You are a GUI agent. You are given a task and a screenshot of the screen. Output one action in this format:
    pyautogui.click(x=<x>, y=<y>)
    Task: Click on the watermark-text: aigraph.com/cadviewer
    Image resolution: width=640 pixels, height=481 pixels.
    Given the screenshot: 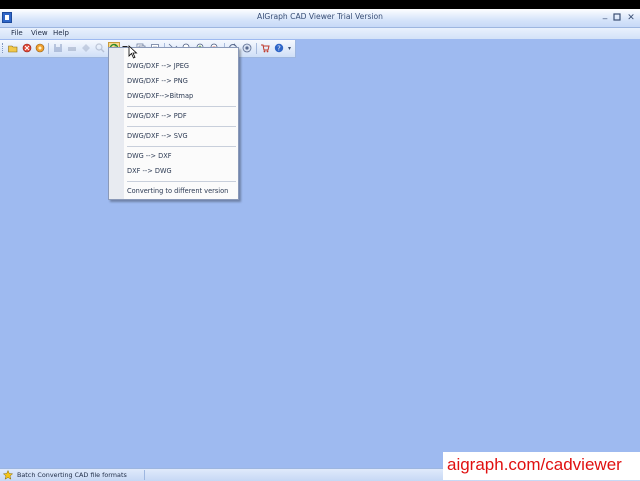 What is the action you would take?
    pyautogui.click(x=534, y=464)
    